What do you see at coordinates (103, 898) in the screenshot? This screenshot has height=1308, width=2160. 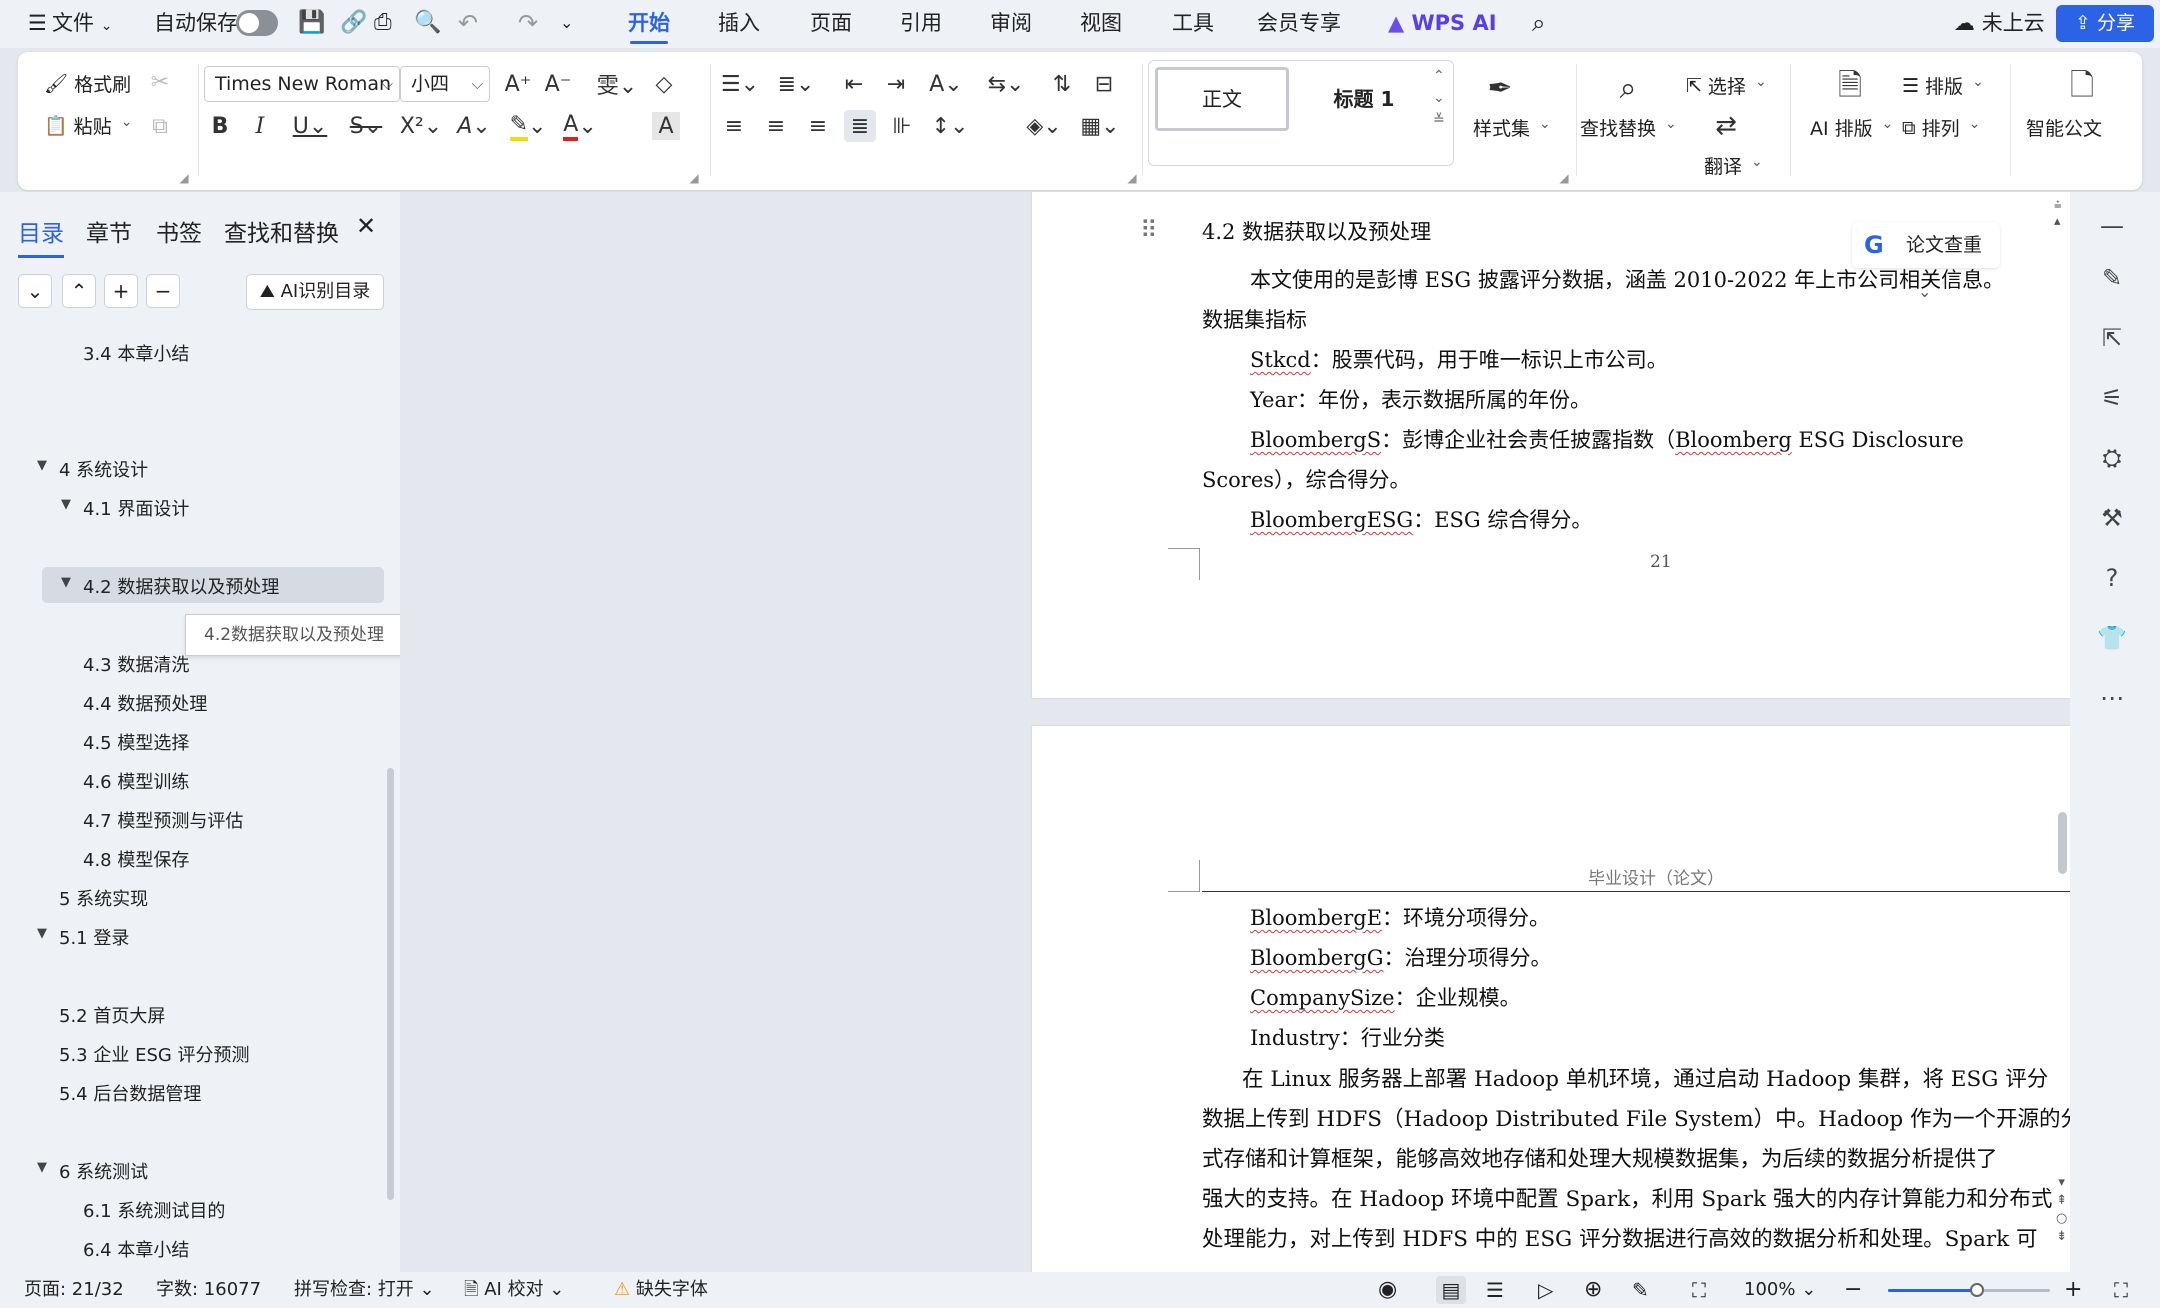 I see `toc-item: 5 系统实现` at bounding box center [103, 898].